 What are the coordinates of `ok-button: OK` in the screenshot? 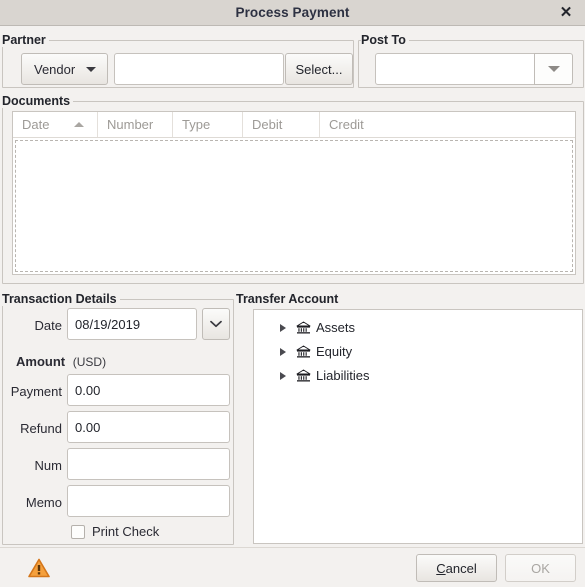 It's located at (540, 568).